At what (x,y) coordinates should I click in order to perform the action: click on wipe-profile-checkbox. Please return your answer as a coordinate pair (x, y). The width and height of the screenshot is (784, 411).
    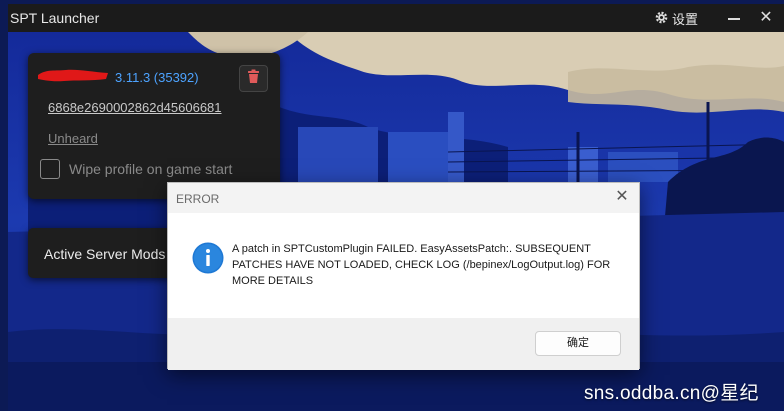
    Looking at the image, I should click on (50, 169).